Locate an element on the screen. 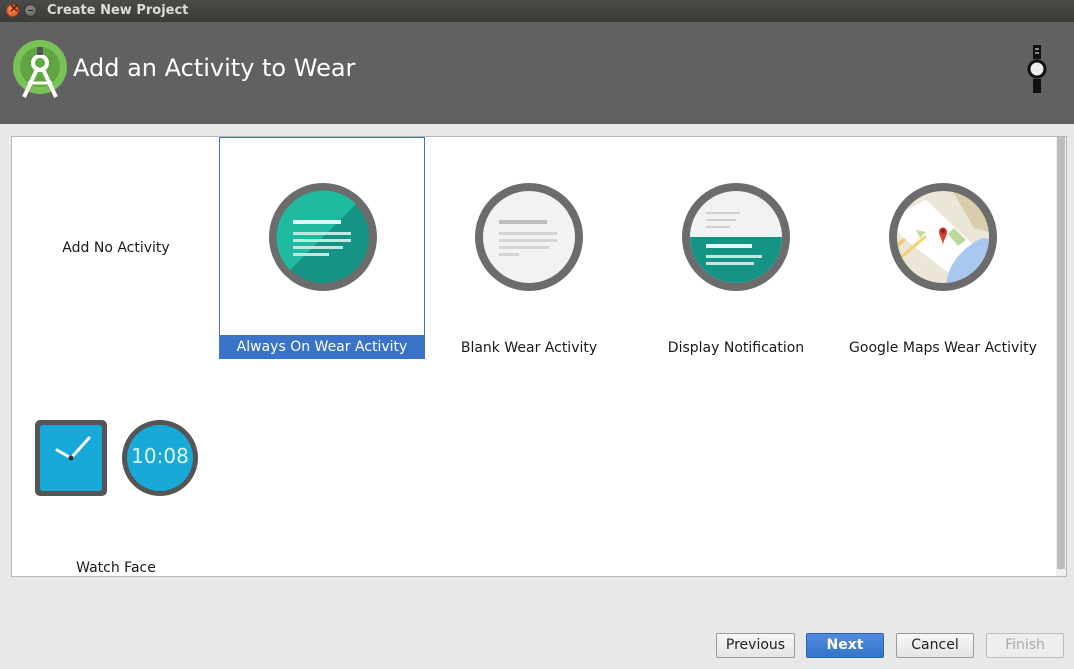 The image size is (1074, 669). tile-google-maps-wear-activity: Google Maps Wear Activity is located at coordinates (943, 248).